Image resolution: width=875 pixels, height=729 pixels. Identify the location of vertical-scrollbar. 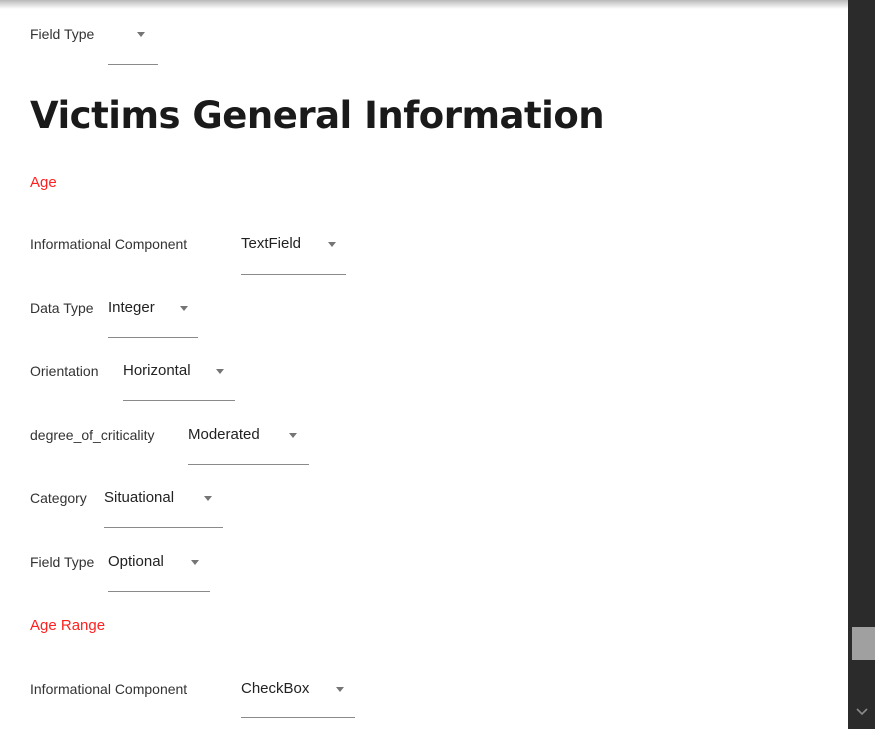
(861, 364).